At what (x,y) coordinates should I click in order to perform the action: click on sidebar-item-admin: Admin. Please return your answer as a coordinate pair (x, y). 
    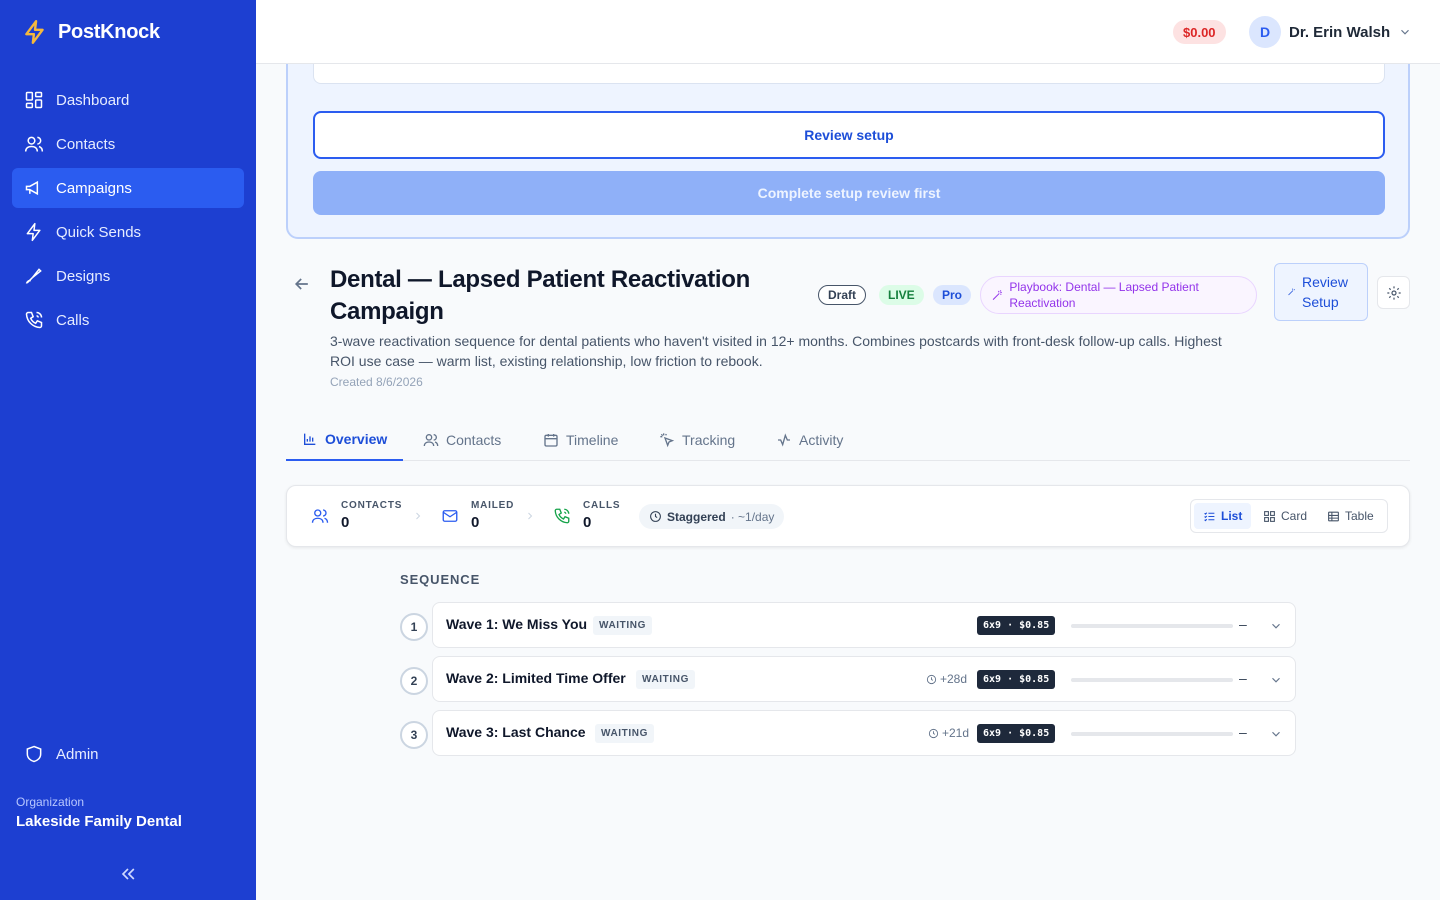
    Looking at the image, I should click on (128, 754).